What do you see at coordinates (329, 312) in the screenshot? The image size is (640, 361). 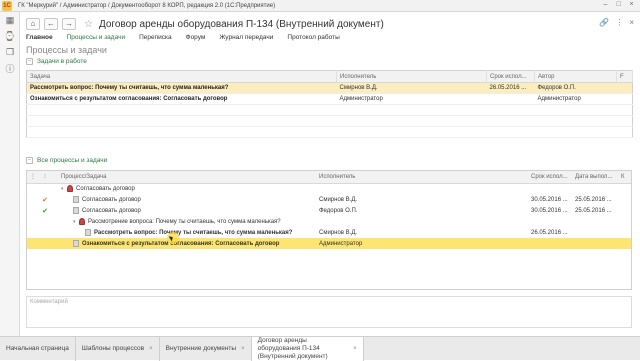 I see `comment-field: Комментарий` at bounding box center [329, 312].